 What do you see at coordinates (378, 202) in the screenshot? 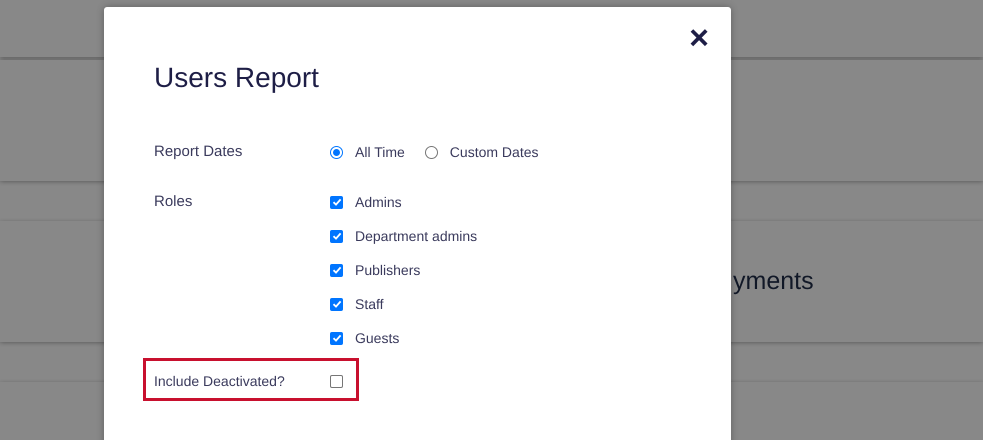
I see `checkbox-label: Admins` at bounding box center [378, 202].